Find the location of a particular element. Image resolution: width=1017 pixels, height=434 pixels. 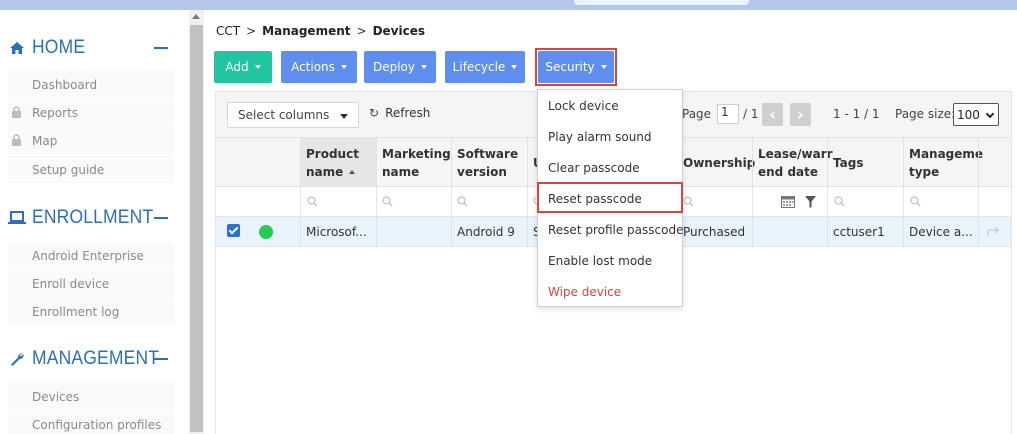

menu-item-enable-lost-mode: Enable lost mode is located at coordinates (610, 260).